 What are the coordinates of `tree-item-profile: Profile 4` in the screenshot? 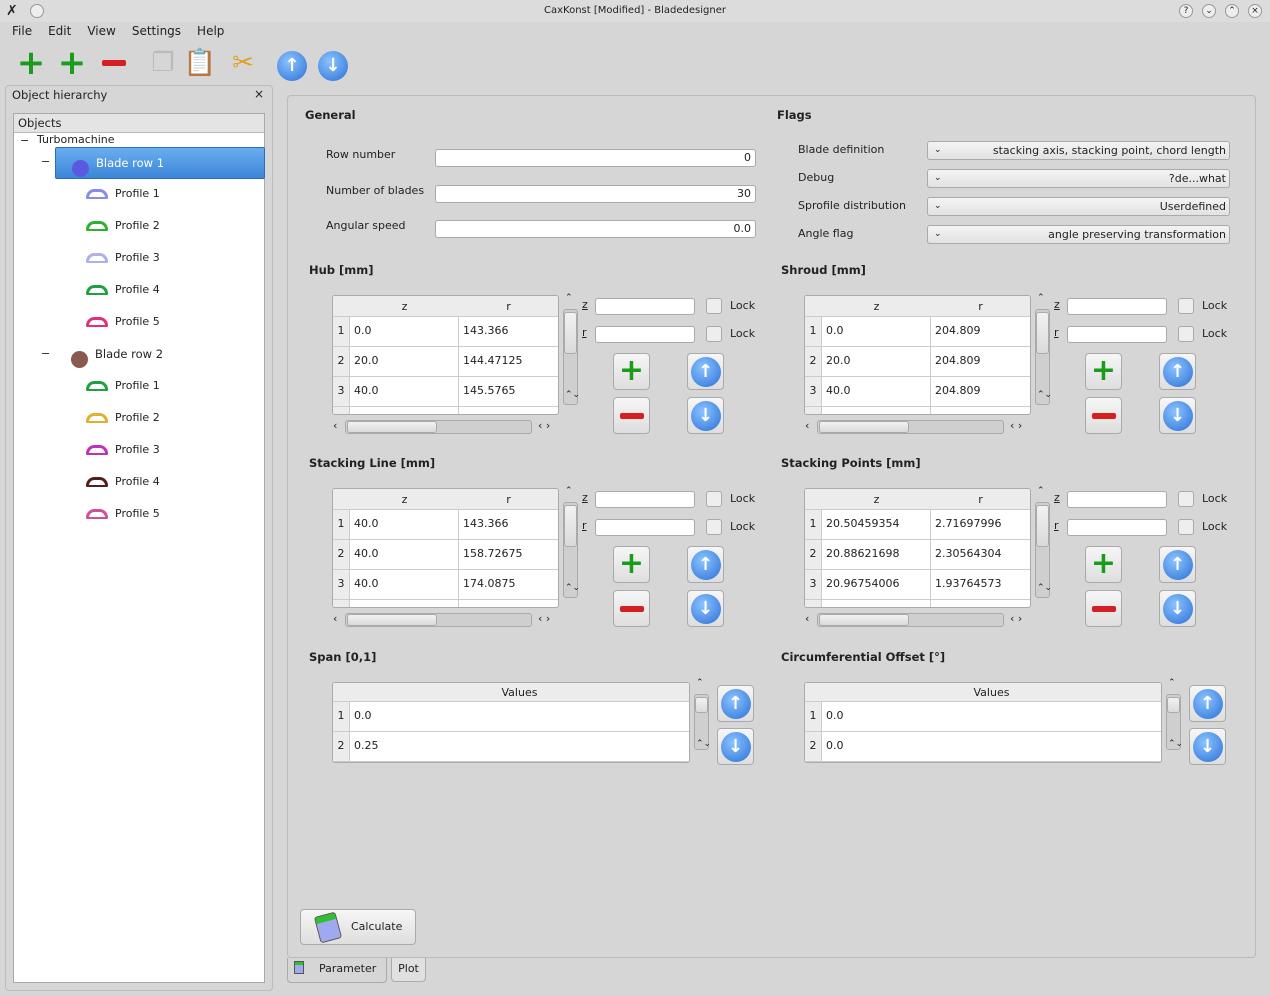 It's located at (137, 482).